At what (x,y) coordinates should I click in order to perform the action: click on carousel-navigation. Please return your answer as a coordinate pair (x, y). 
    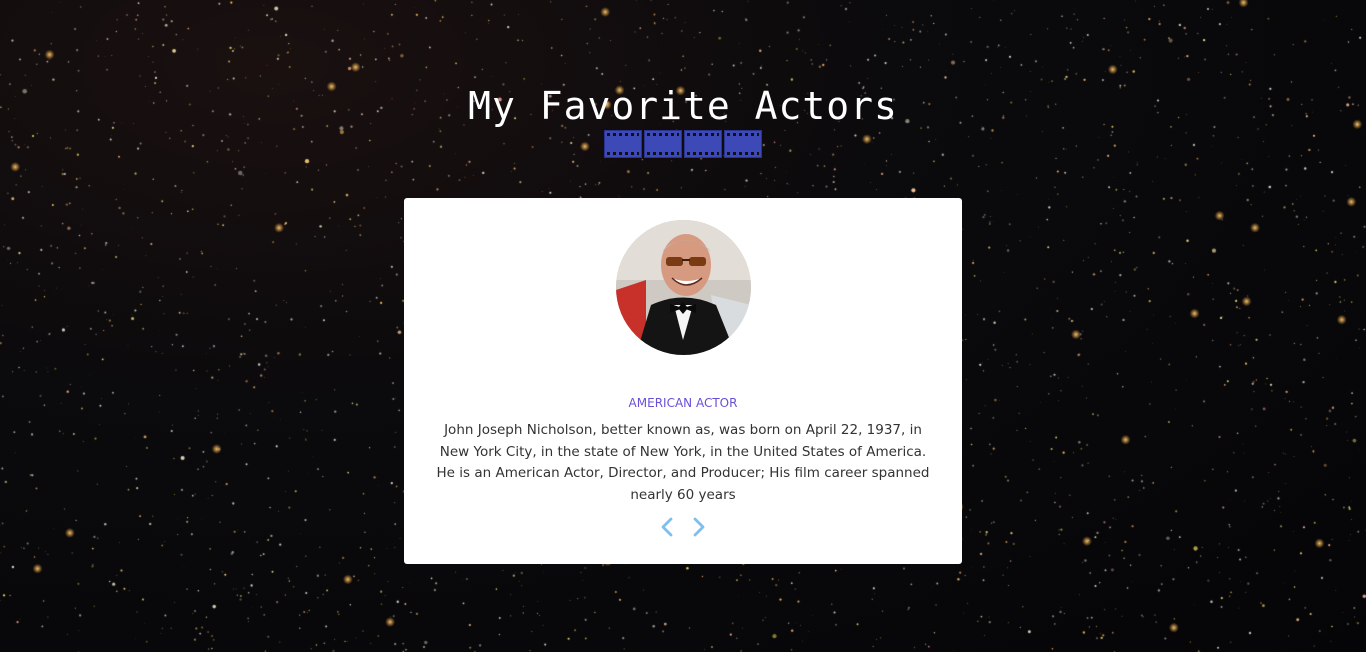
    Looking at the image, I should click on (683, 527).